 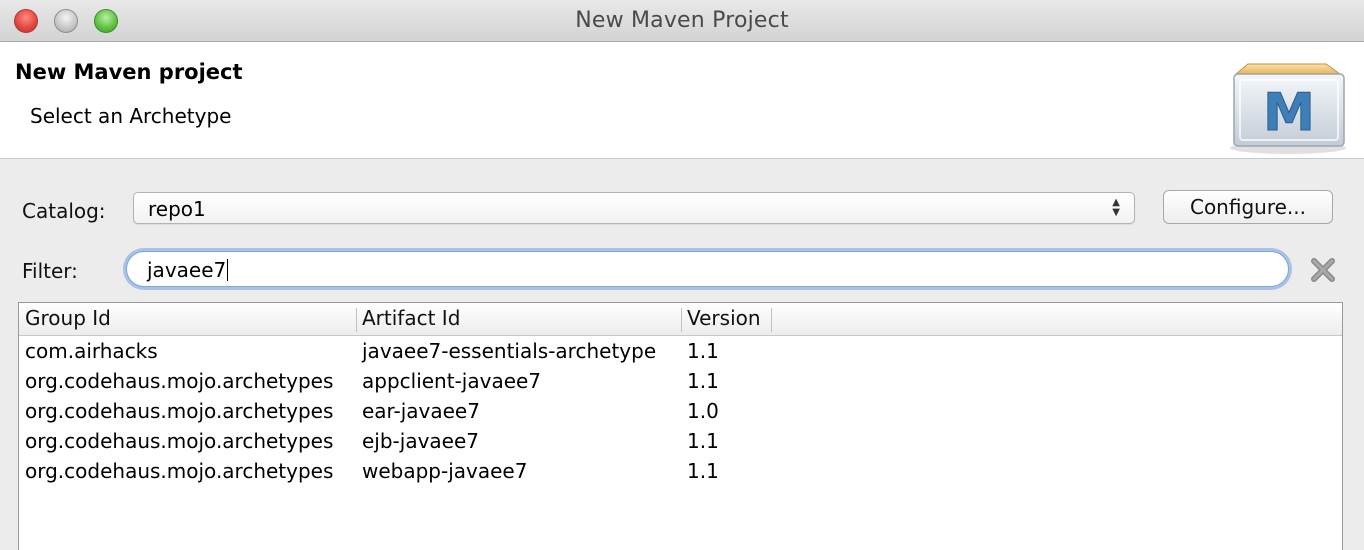 What do you see at coordinates (445, 471) in the screenshot?
I see `cell-artifact-id: webapp-javaee7` at bounding box center [445, 471].